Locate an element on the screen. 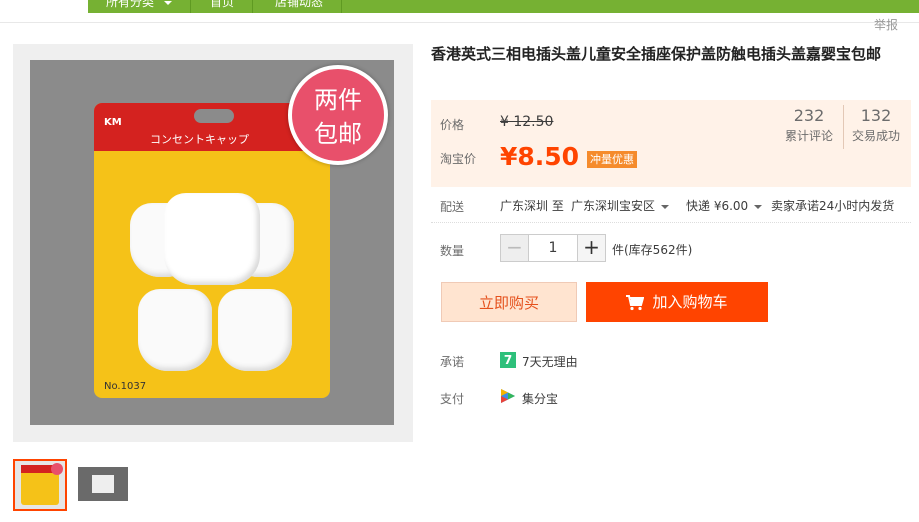 Image resolution: width=919 pixels, height=522 pixels. increase-button: + is located at coordinates (591, 248).